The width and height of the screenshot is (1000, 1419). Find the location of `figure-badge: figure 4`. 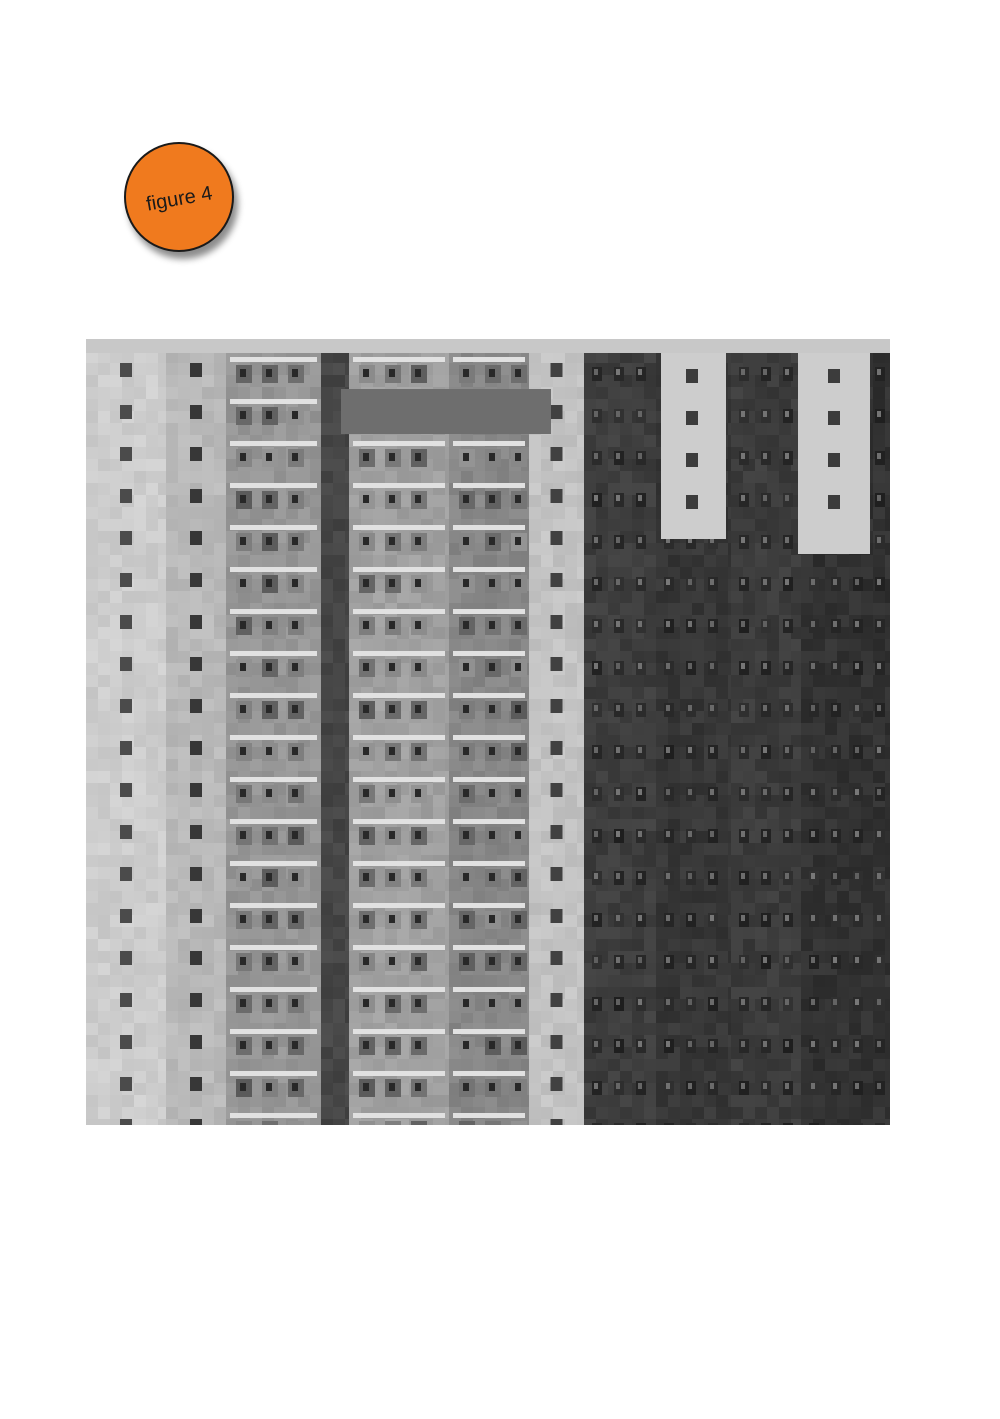

figure-badge: figure 4 is located at coordinates (179, 197).